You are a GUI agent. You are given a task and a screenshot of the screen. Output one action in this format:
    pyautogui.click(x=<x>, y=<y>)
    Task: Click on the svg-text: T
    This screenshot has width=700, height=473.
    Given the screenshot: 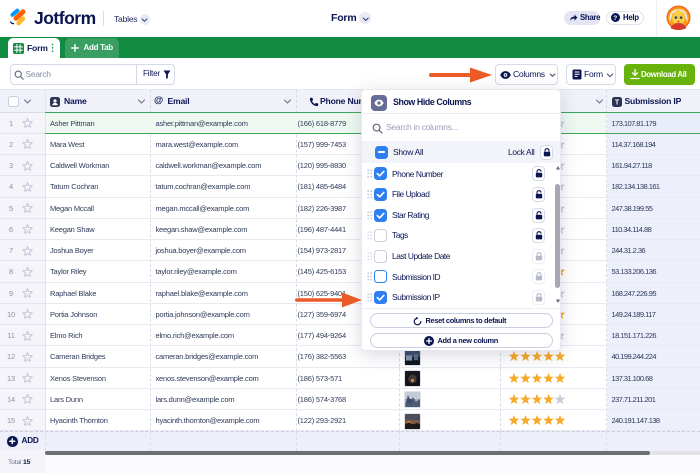 What is the action you would take?
    pyautogui.click(x=617, y=102)
    